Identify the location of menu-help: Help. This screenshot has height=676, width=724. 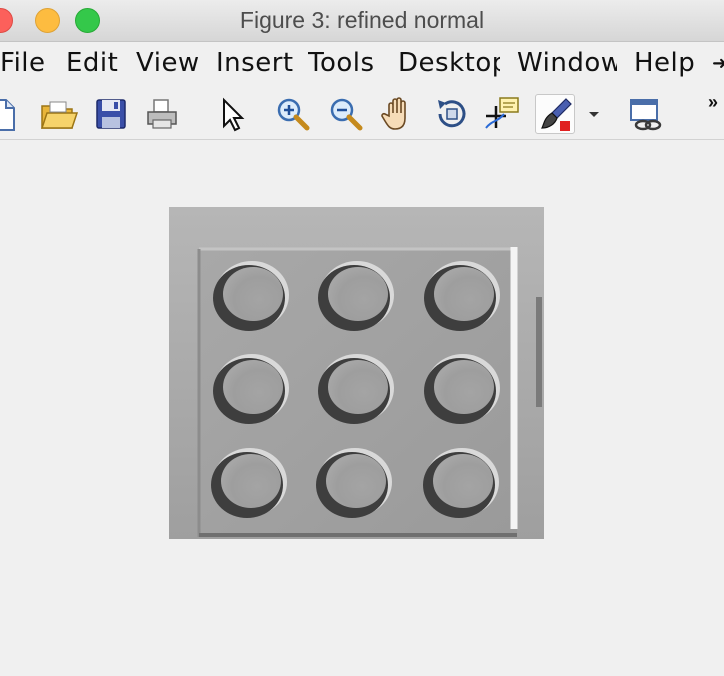
(664, 63).